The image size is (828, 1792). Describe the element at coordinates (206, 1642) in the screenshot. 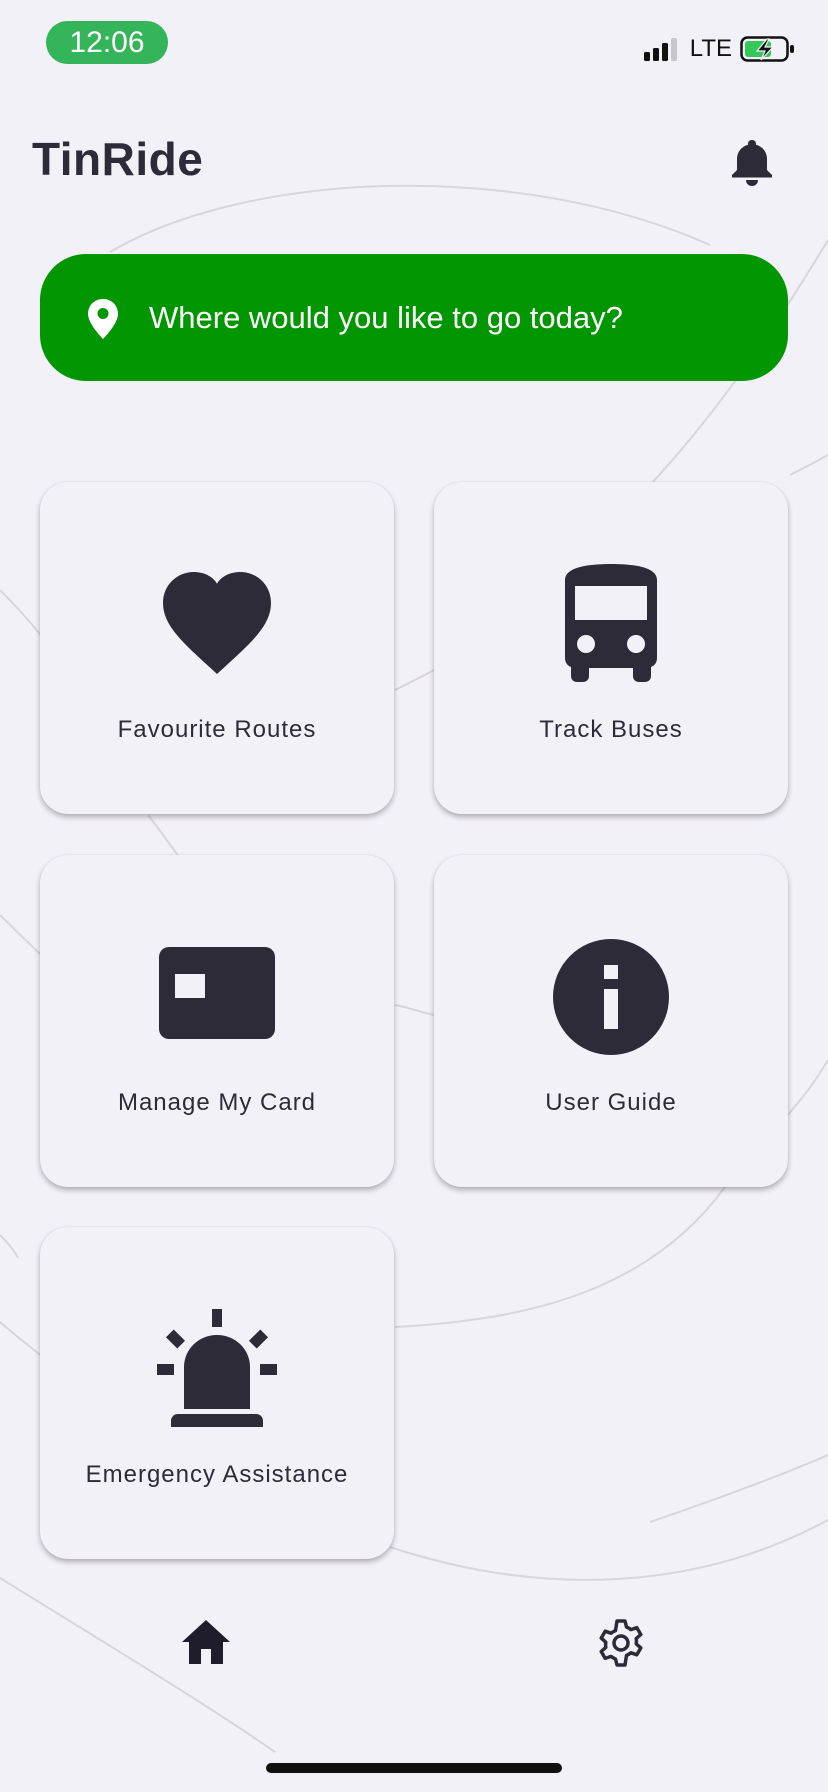

I see `home-icon` at that location.